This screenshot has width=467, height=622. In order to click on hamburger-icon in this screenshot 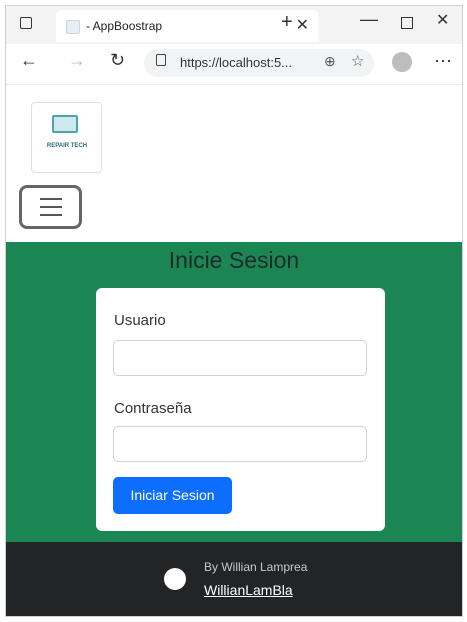, I will do `click(51, 199)`.